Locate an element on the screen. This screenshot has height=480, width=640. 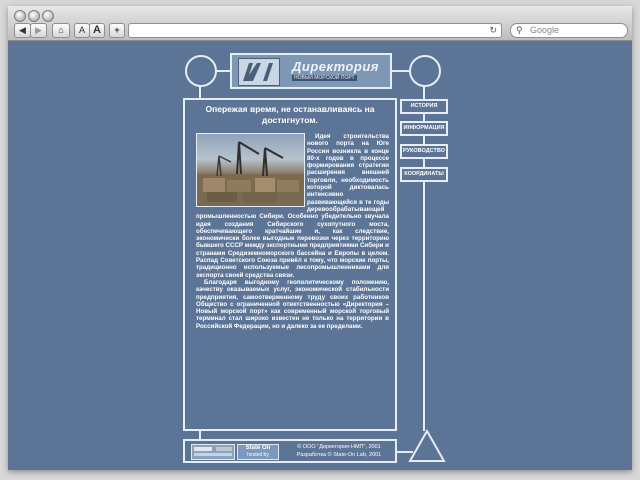
developer-line: Разработка © State-On Lab, 2001 is located at coordinates (339, 455).